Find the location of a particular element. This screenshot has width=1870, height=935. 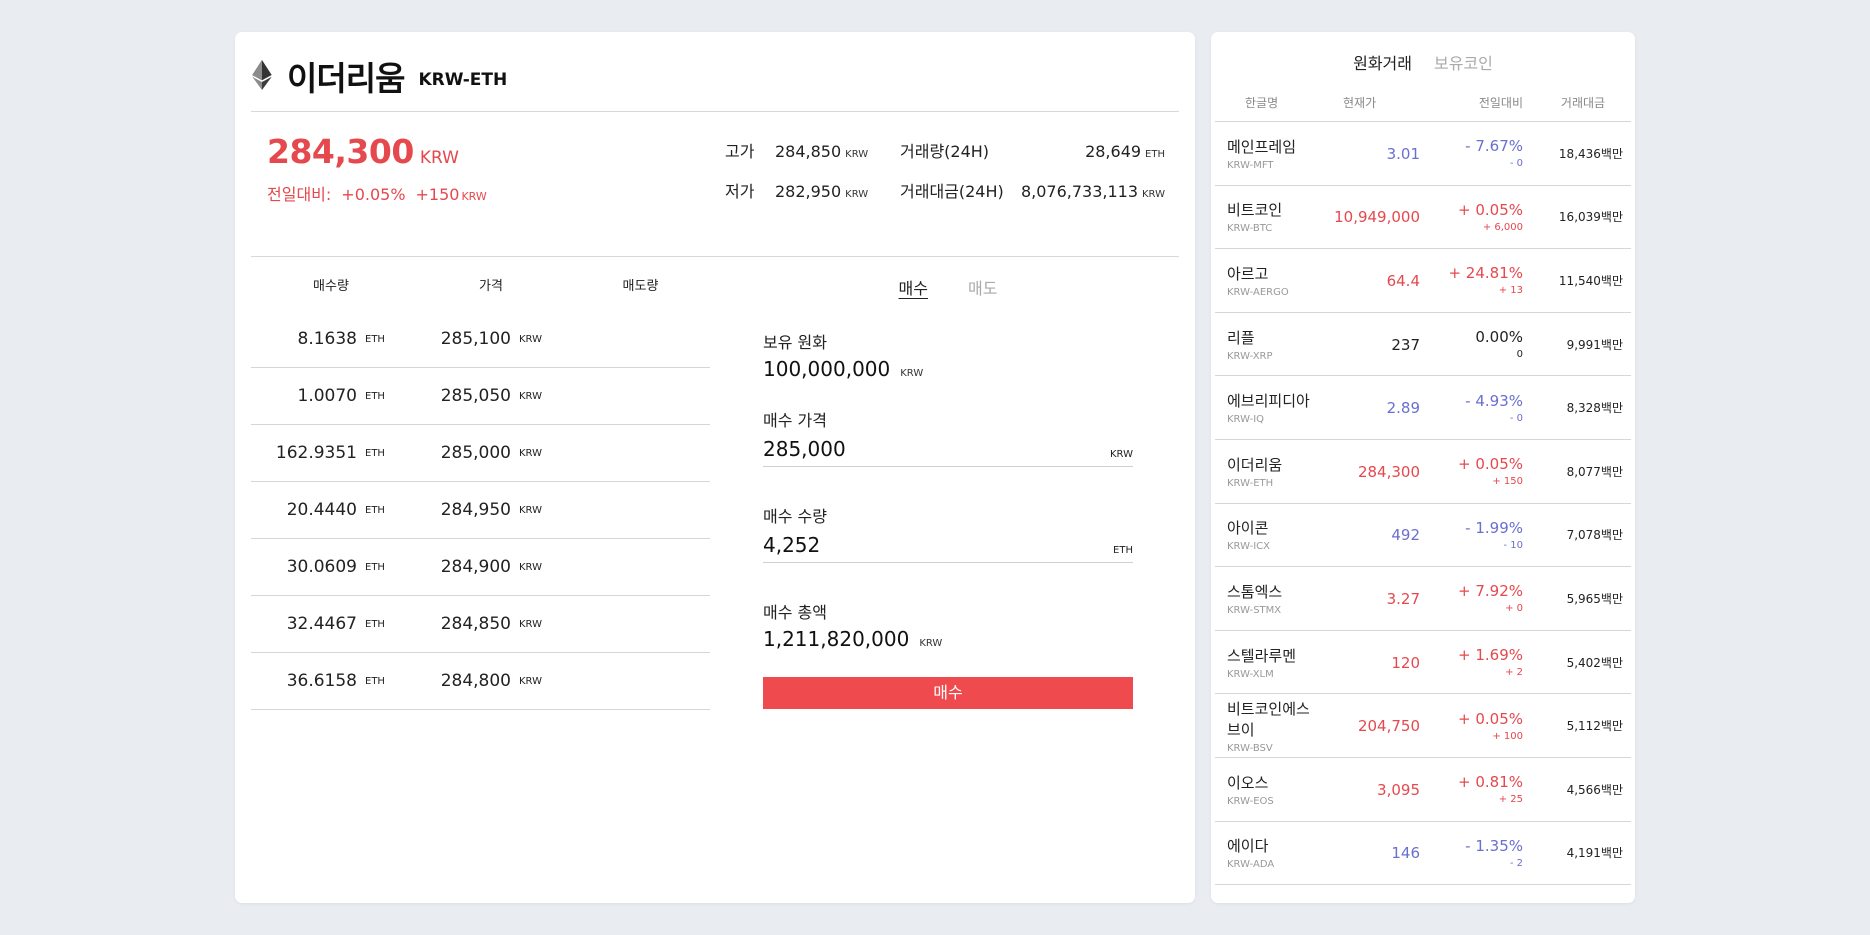

coin-change-abs: + 13 is located at coordinates (1510, 291).